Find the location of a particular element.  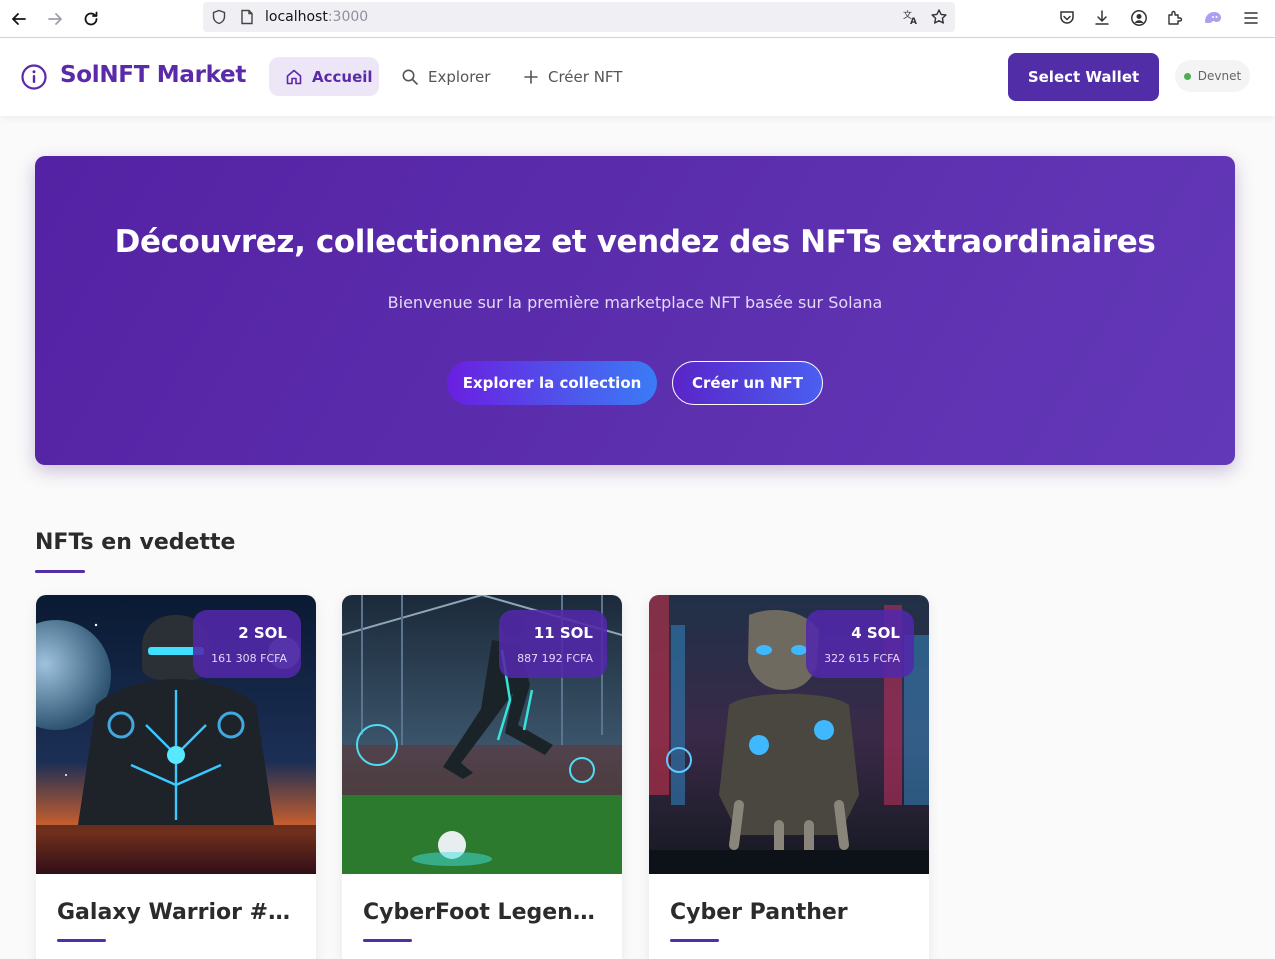

reload-button is located at coordinates (91, 19).